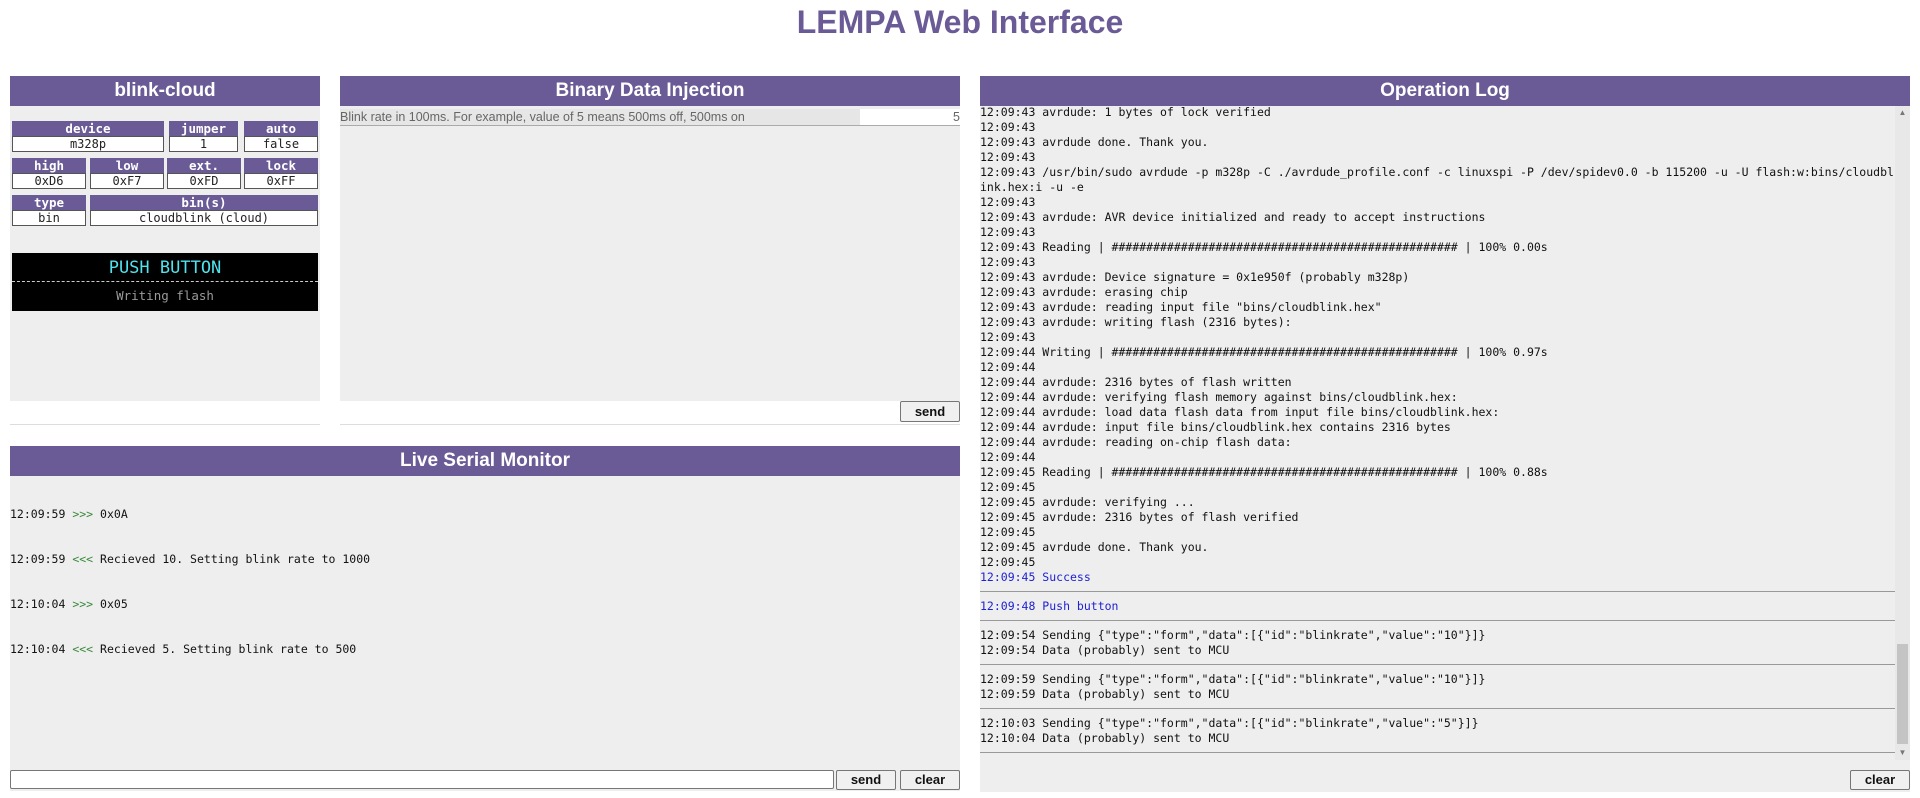 The width and height of the screenshot is (1920, 798). What do you see at coordinates (165, 267) in the screenshot?
I see `push-button-label: PUSH BUTTON` at bounding box center [165, 267].